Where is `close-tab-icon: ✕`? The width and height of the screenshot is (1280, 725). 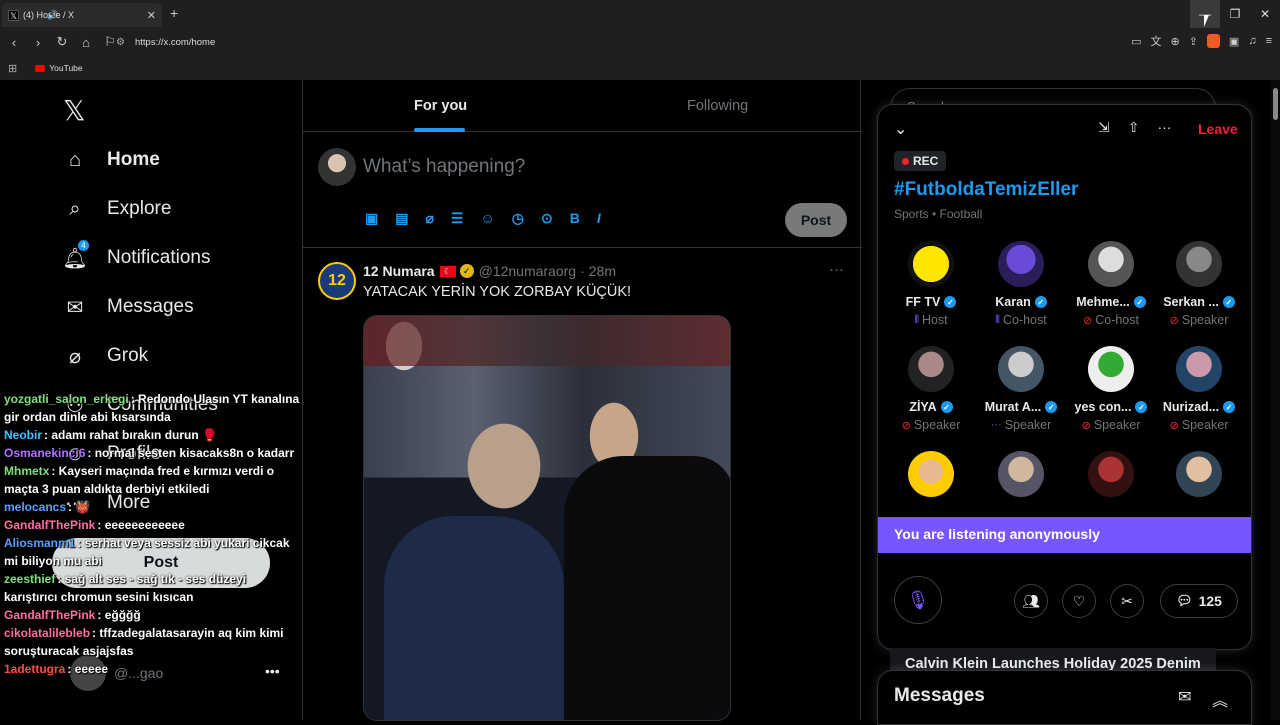 close-tab-icon: ✕ is located at coordinates (151, 15).